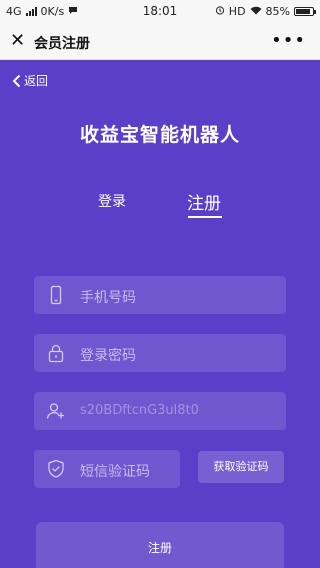  Describe the element at coordinates (56, 295) in the screenshot. I see `phone-icon` at that location.